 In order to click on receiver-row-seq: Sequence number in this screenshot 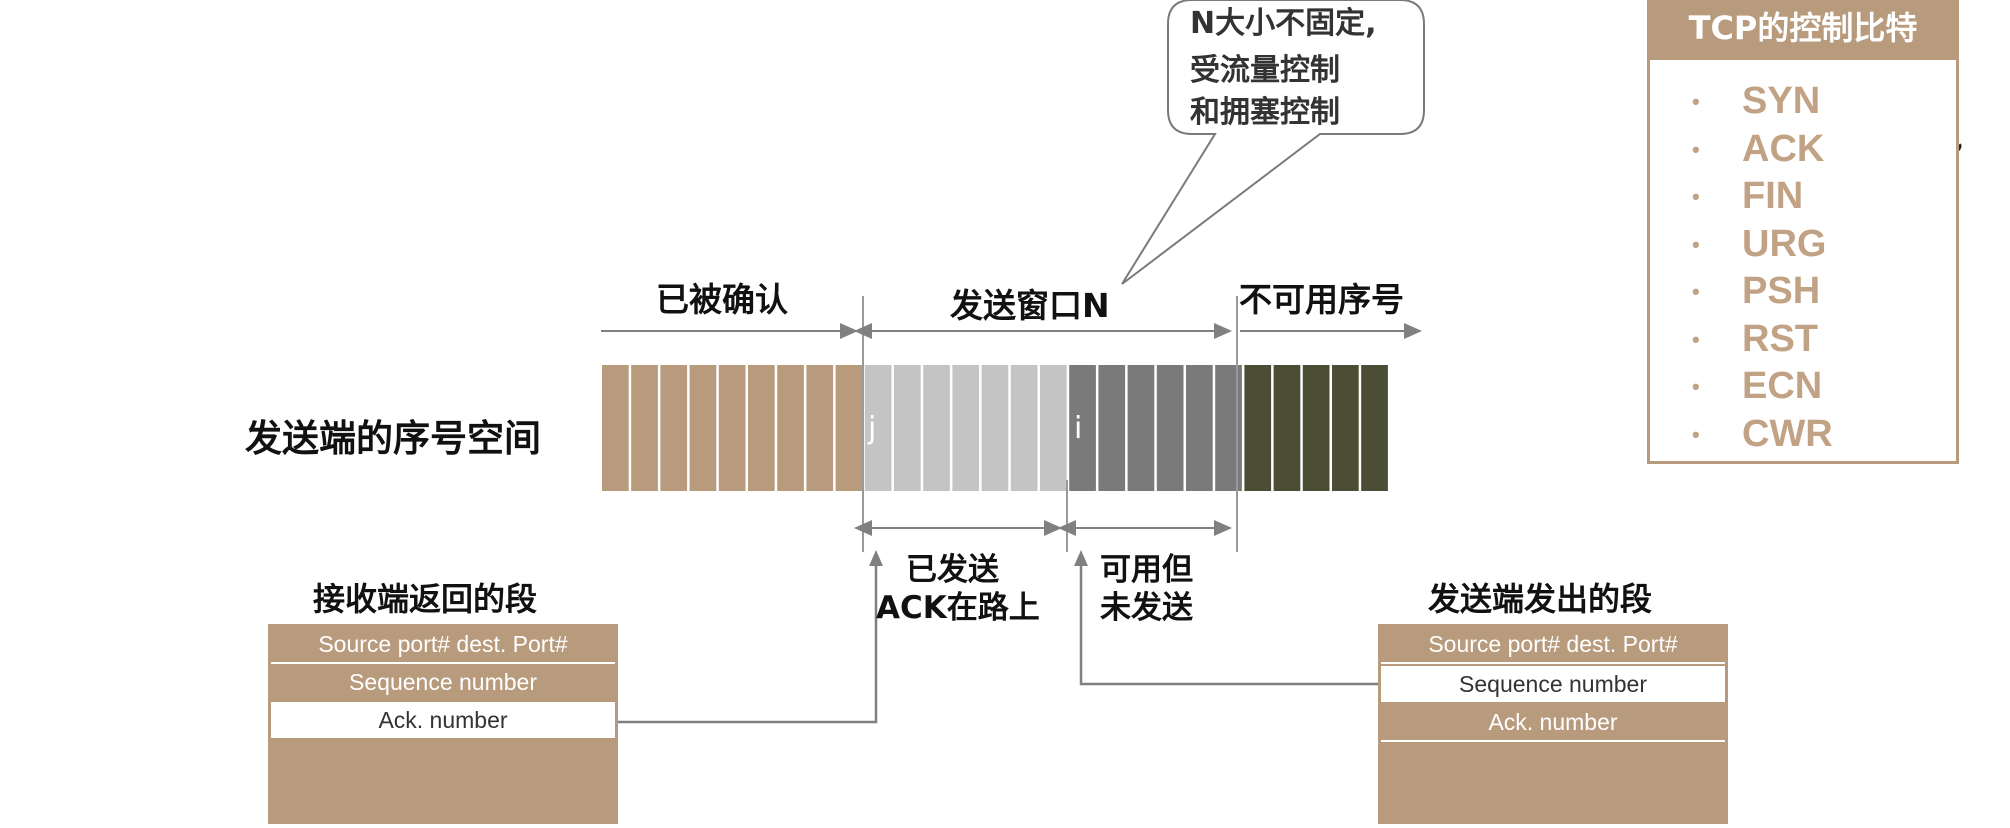, I will do `click(443, 682)`.